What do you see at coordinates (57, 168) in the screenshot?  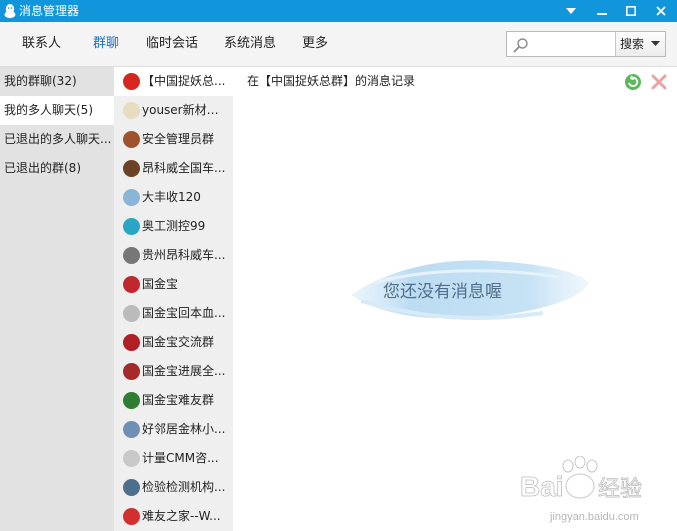 I see `category-exited-groups: 已退出的群(8)` at bounding box center [57, 168].